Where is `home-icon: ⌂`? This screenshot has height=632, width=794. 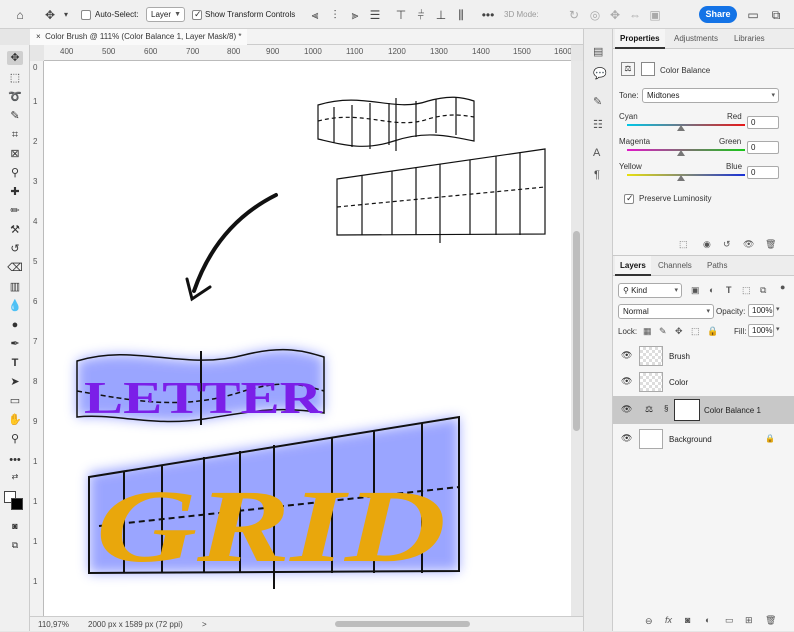
home-icon: ⌂ is located at coordinates (20, 15).